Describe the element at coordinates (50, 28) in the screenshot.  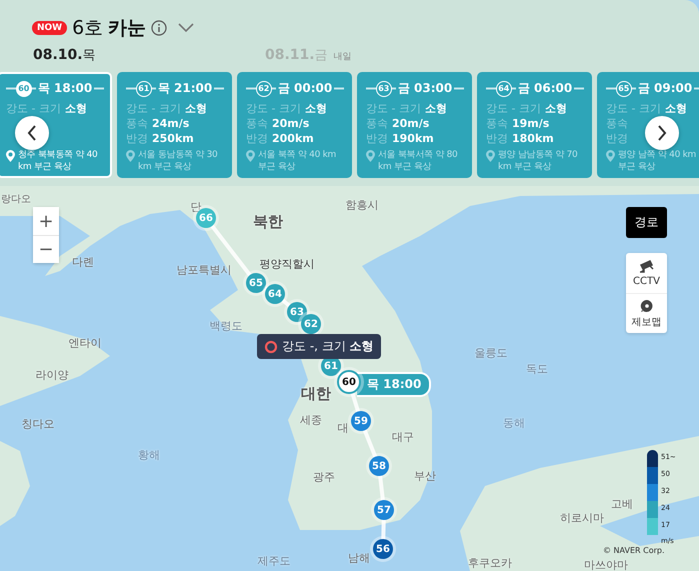
I see `now-badge: NOW` at that location.